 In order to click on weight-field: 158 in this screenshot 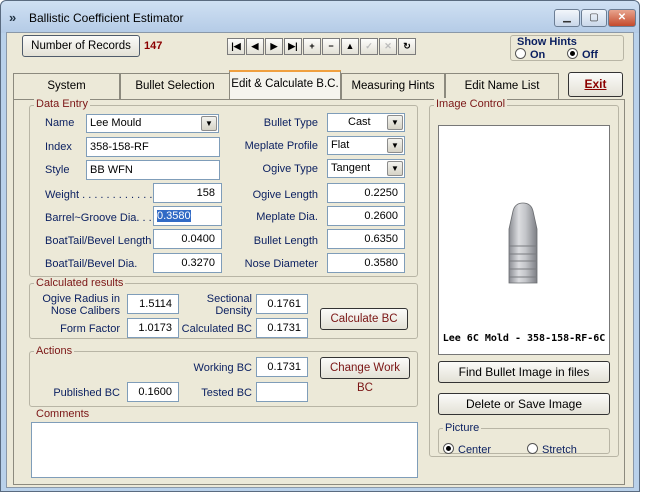, I will do `click(187, 193)`.